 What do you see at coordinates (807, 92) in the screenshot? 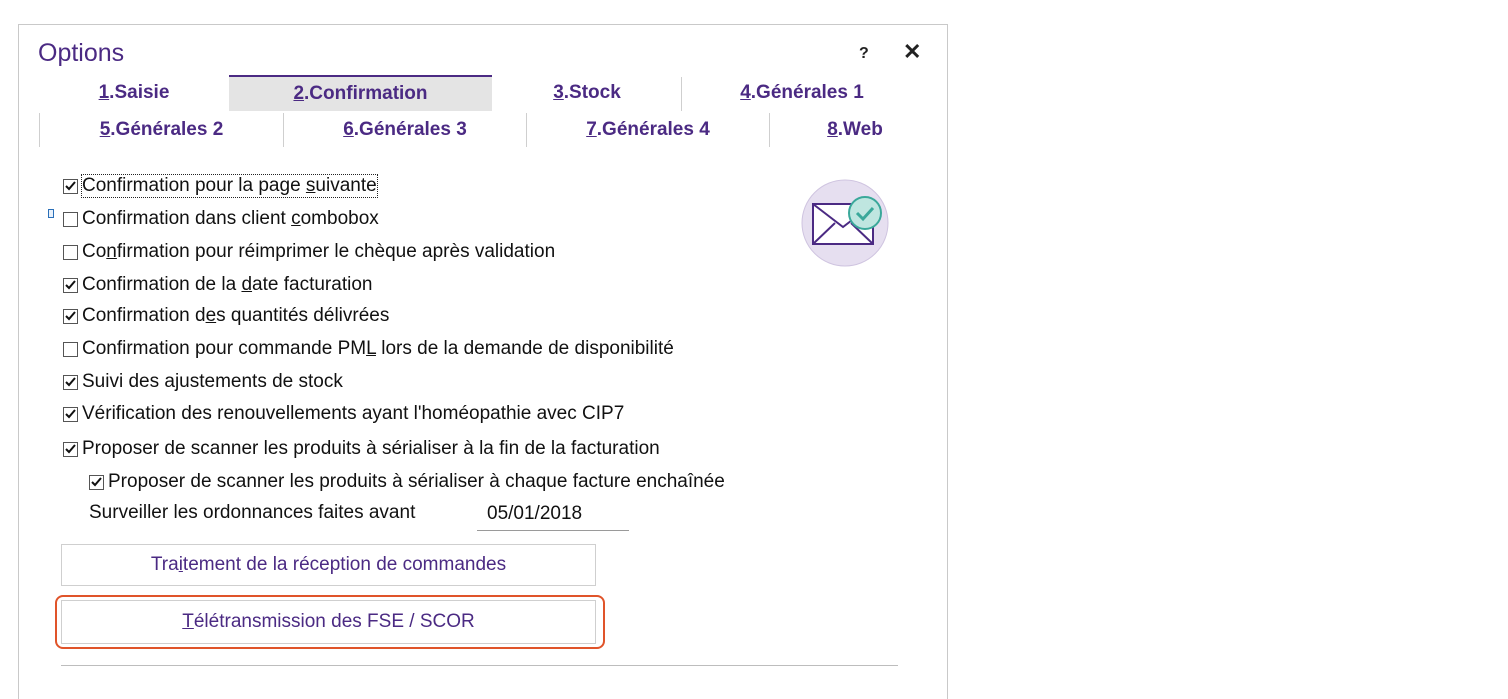
I see `tab-label: .Générales 1` at bounding box center [807, 92].